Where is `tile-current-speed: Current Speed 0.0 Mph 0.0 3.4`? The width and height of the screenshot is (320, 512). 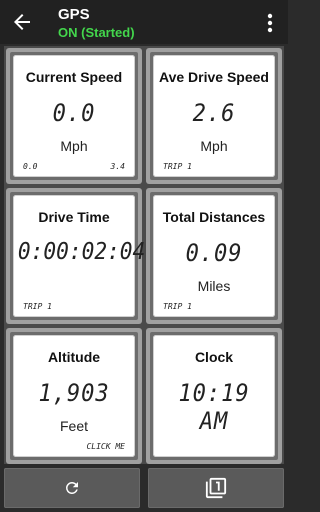 tile-current-speed: Current Speed 0.0 Mph 0.0 3.4 is located at coordinates (74, 116).